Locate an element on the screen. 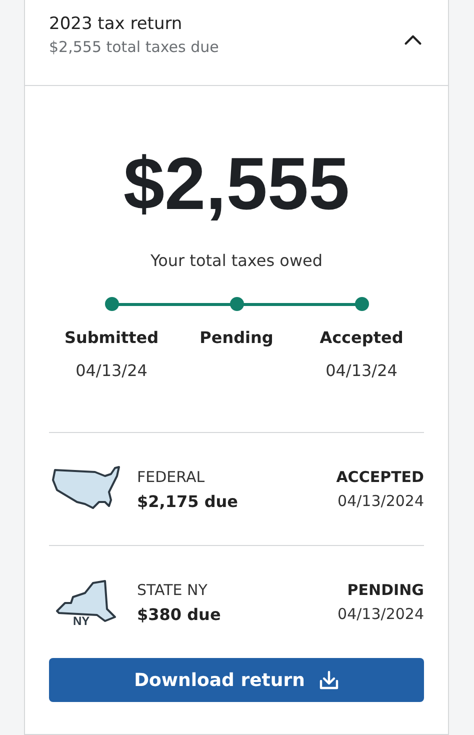 The height and width of the screenshot is (735, 474). step-label: Pending is located at coordinates (237, 337).